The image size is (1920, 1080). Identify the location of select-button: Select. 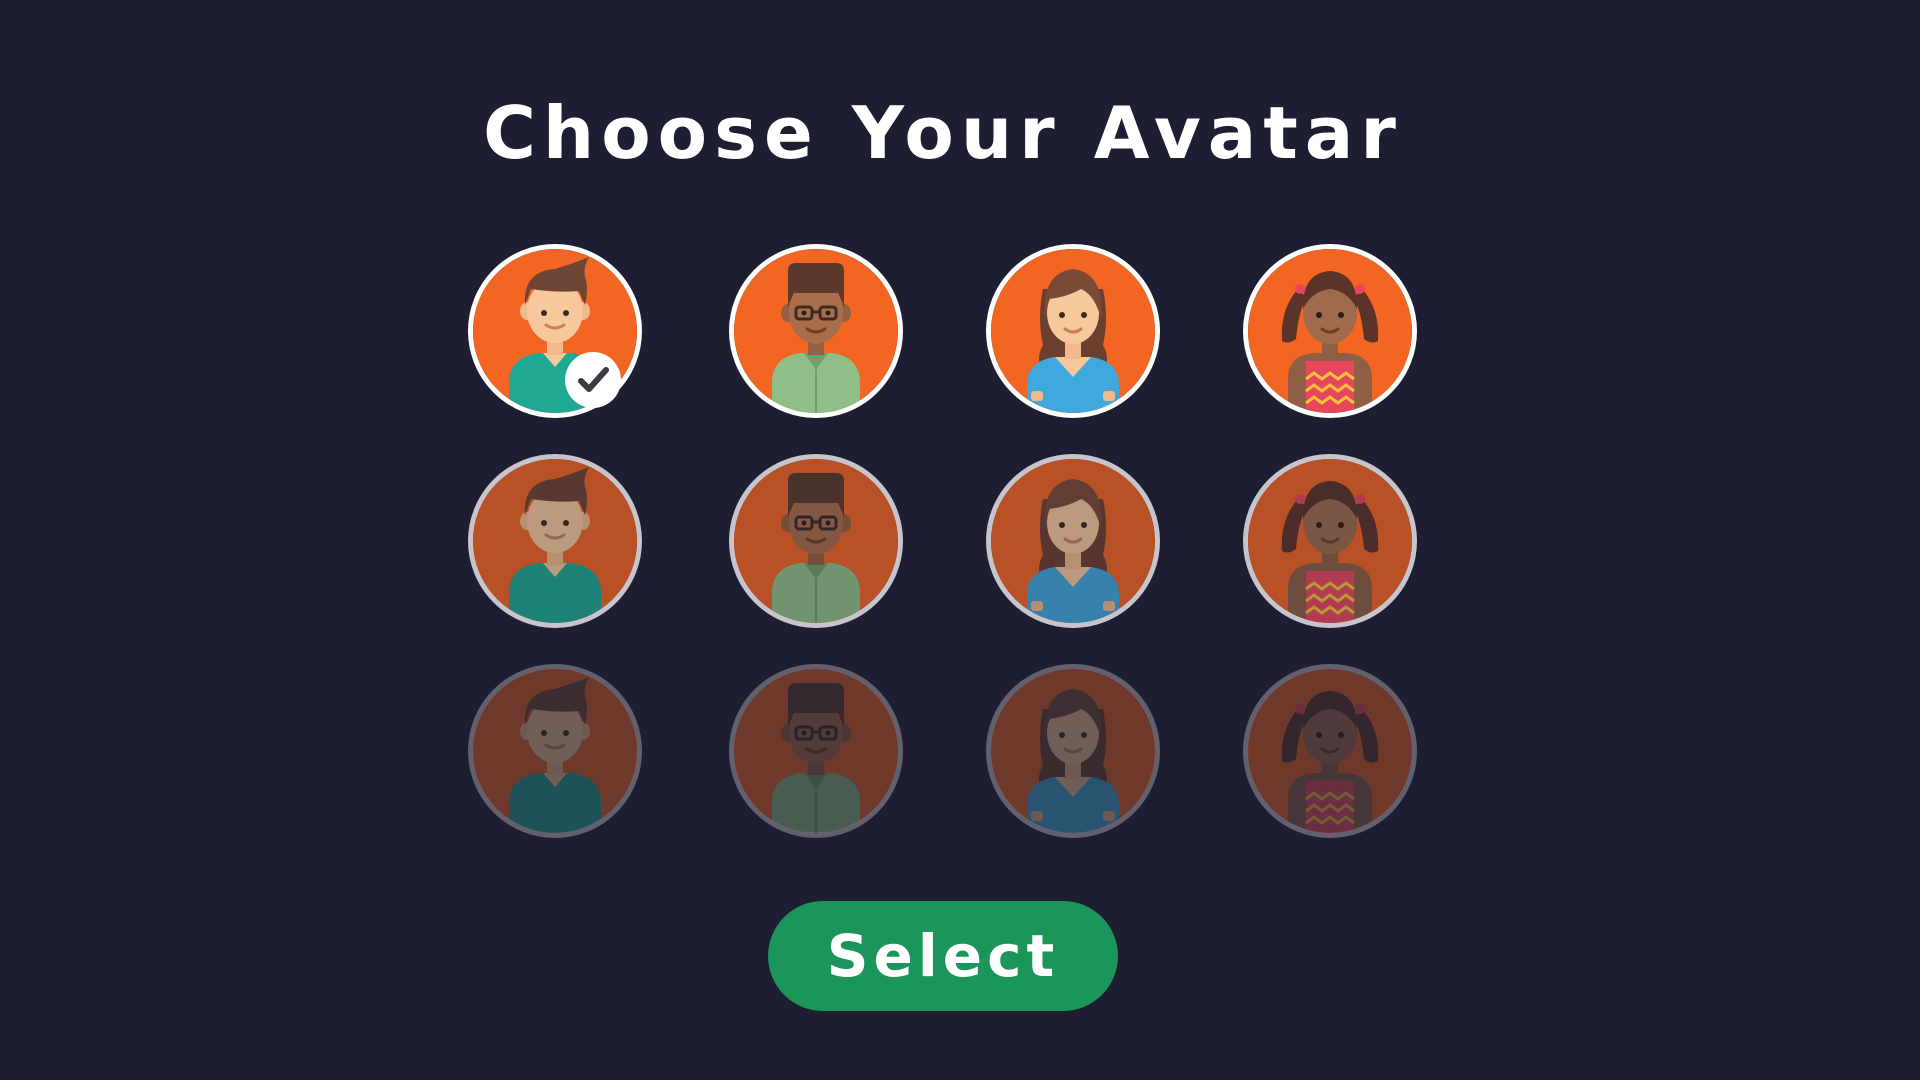
(943, 956).